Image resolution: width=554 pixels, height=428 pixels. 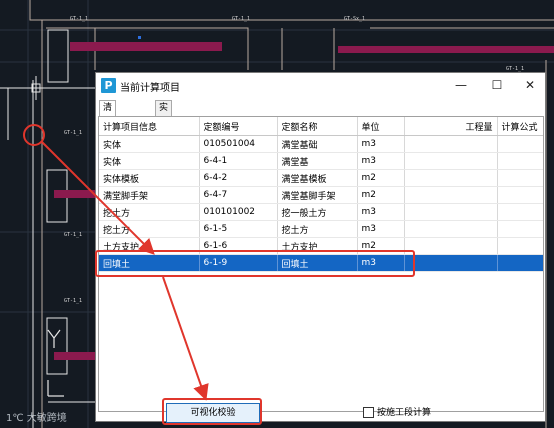 What do you see at coordinates (16, 418) in the screenshot?
I see `watermark-logo-icon: 1℃` at bounding box center [16, 418].